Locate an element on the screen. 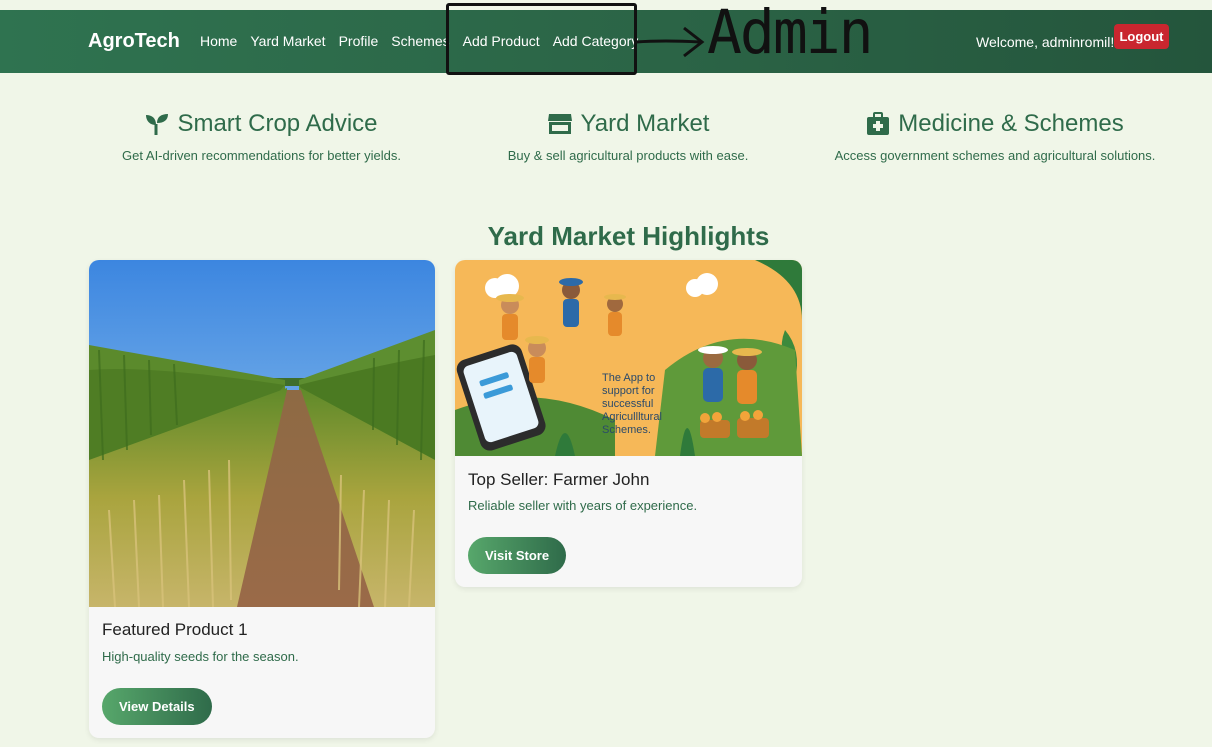 The image size is (1212, 747). feature-title: Yard Market is located at coordinates (645, 123).